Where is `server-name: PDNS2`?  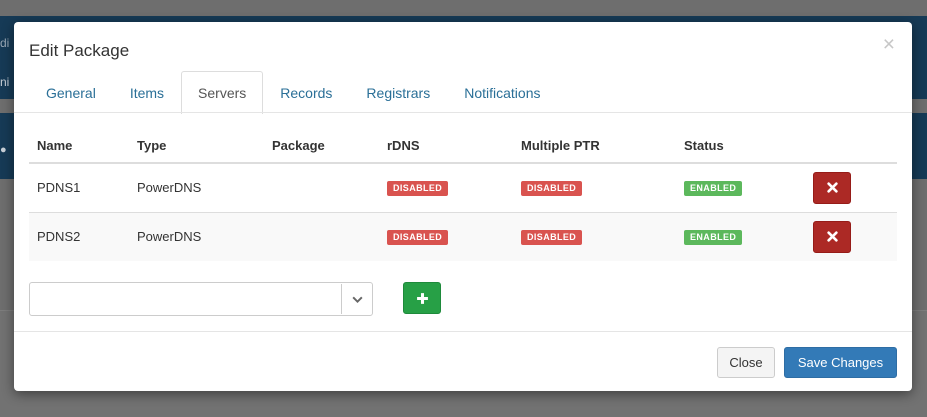
server-name: PDNS2 is located at coordinates (79, 236).